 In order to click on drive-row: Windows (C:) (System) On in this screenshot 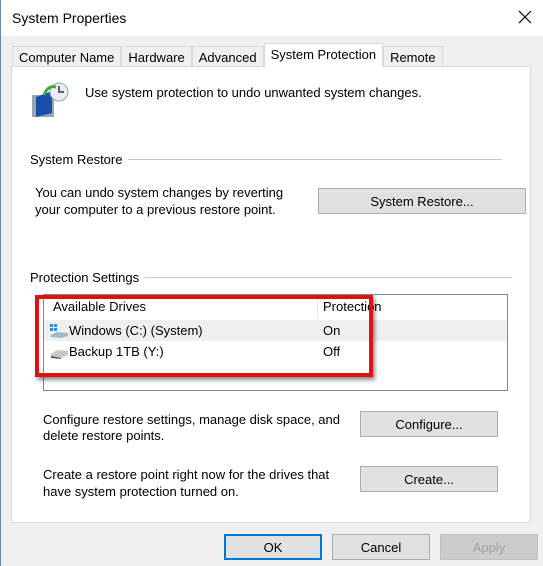, I will do `click(275, 330)`.